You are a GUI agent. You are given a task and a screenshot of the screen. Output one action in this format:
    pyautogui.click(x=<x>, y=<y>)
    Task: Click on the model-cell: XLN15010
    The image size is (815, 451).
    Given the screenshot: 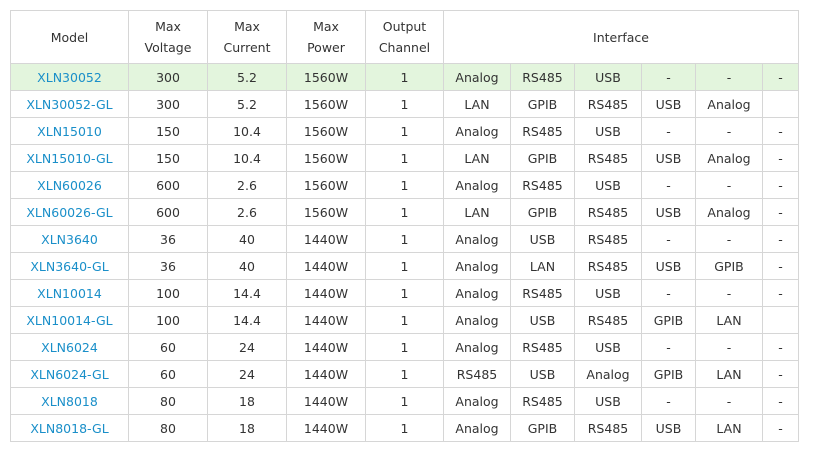 What is the action you would take?
    pyautogui.click(x=69, y=131)
    